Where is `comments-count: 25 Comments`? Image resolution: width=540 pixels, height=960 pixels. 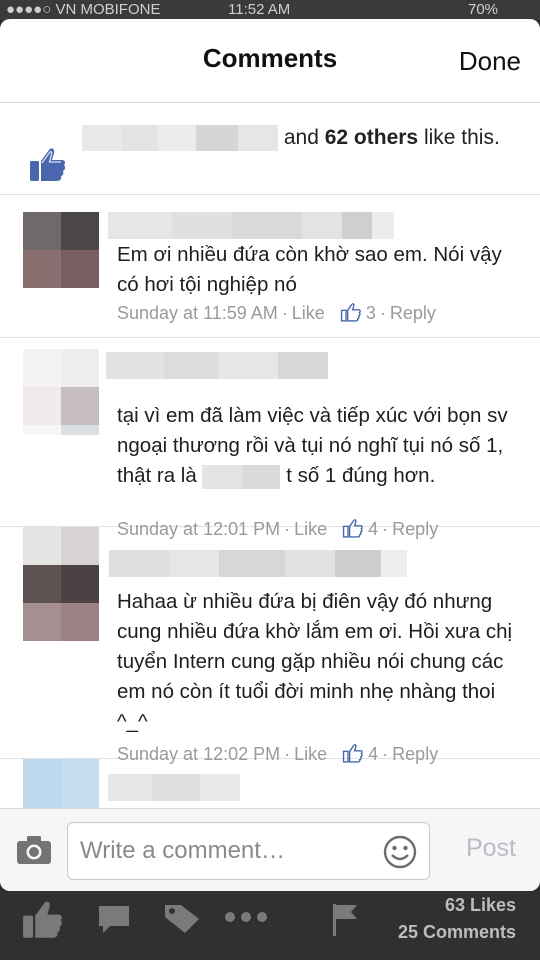
comments-count: 25 Comments is located at coordinates (457, 932).